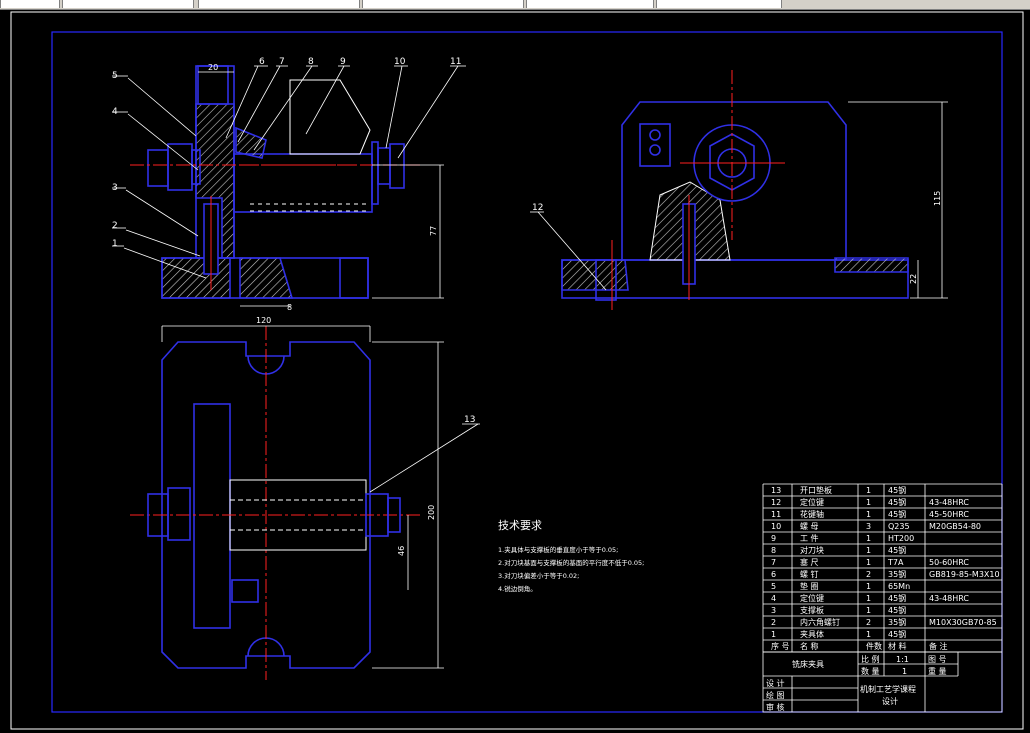  Describe the element at coordinates (401, 551) in the screenshot. I see `dim-46: 46` at that location.